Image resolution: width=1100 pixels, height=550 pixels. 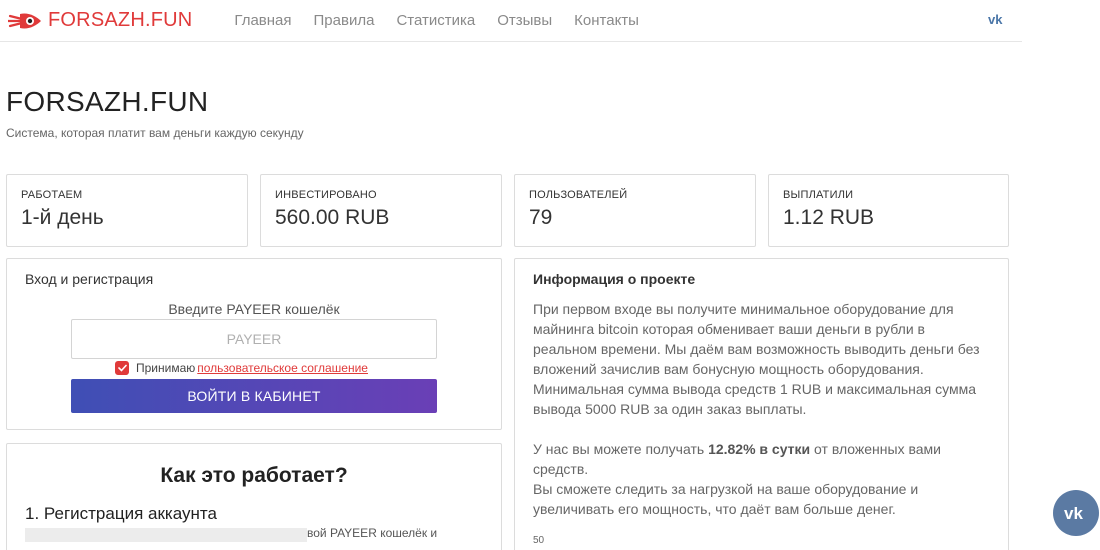 I want to click on agreement-checkbox, so click(x=122, y=368).